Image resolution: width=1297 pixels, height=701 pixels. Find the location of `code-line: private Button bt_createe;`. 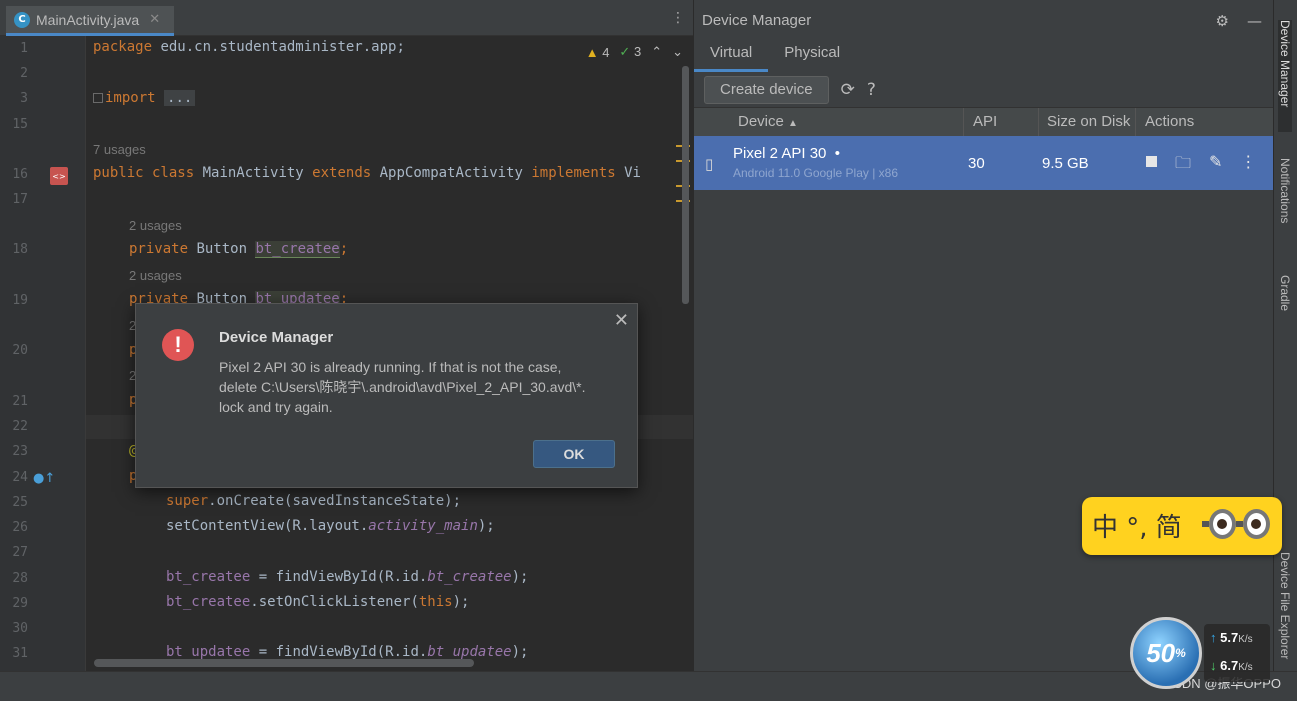

code-line: private Button bt_createe; is located at coordinates (239, 249).